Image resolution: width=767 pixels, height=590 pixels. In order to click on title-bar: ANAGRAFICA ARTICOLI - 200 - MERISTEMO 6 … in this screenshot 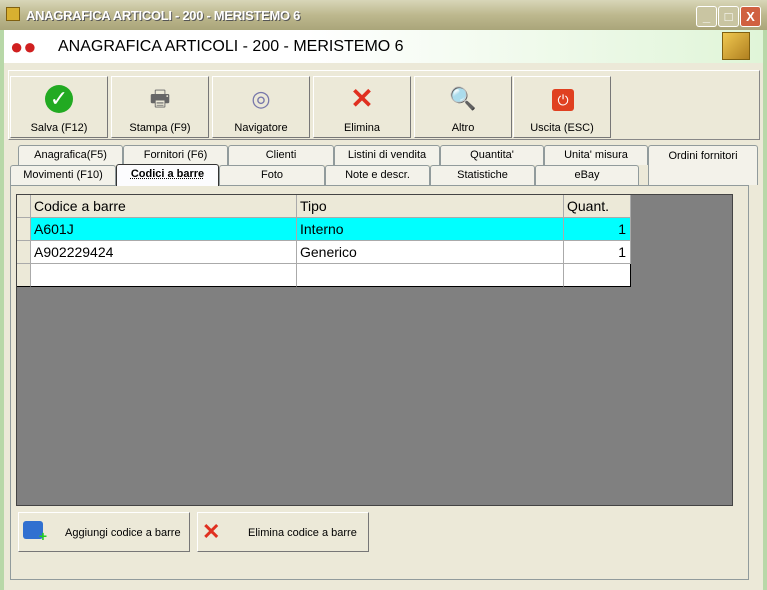, I will do `click(383, 15)`.